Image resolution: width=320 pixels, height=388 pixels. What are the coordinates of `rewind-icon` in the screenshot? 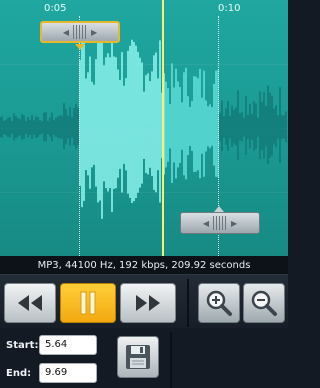 It's located at (30, 303).